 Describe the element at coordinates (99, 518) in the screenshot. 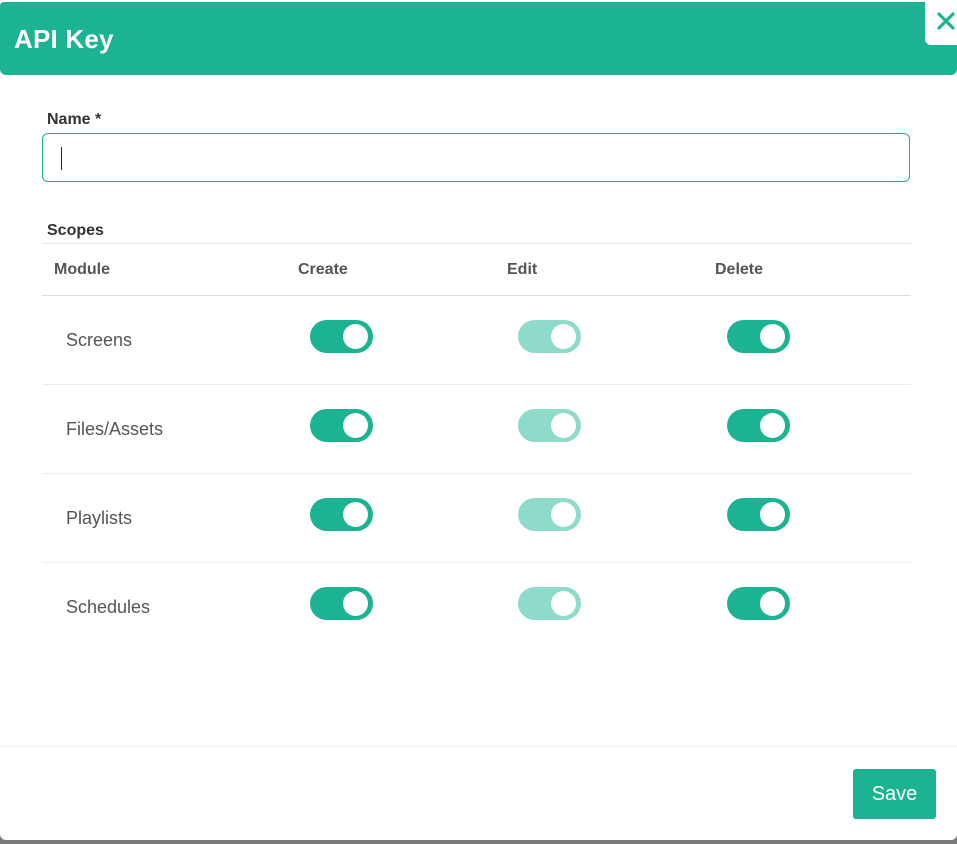

I see `module-name: Playlists` at that location.